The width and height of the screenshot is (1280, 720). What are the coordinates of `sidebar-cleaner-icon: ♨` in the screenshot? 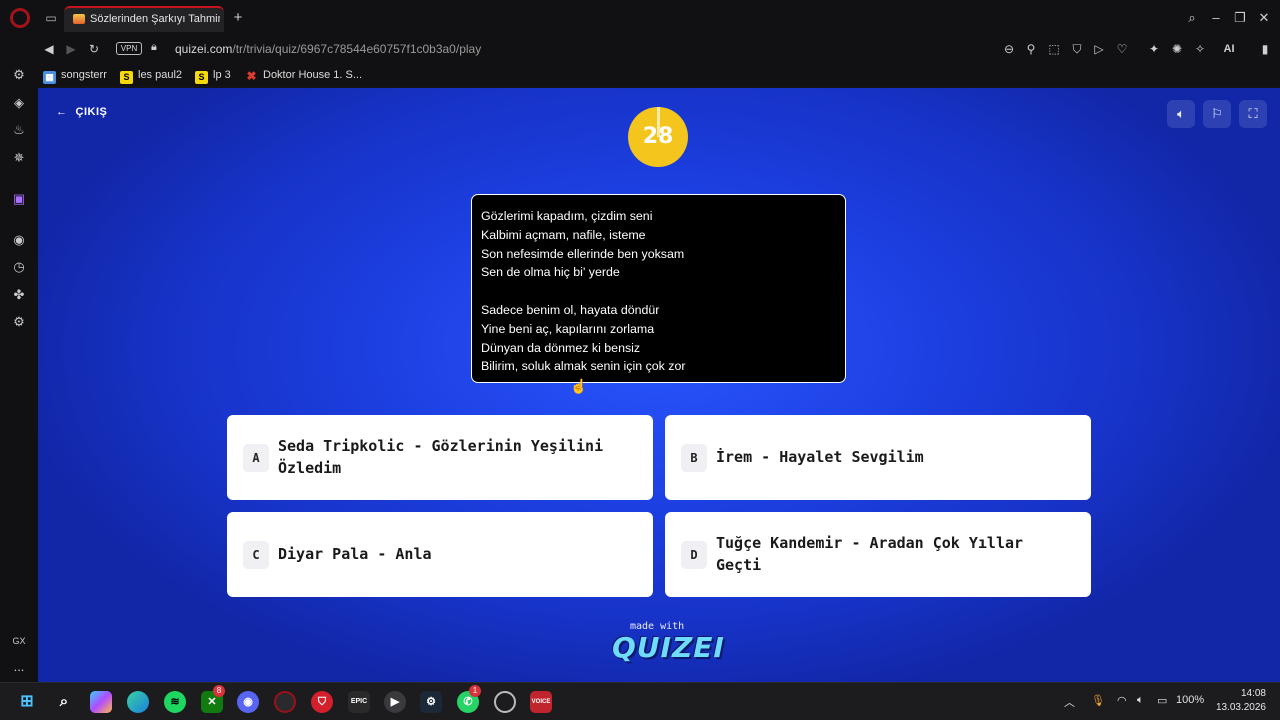 It's located at (19, 130).